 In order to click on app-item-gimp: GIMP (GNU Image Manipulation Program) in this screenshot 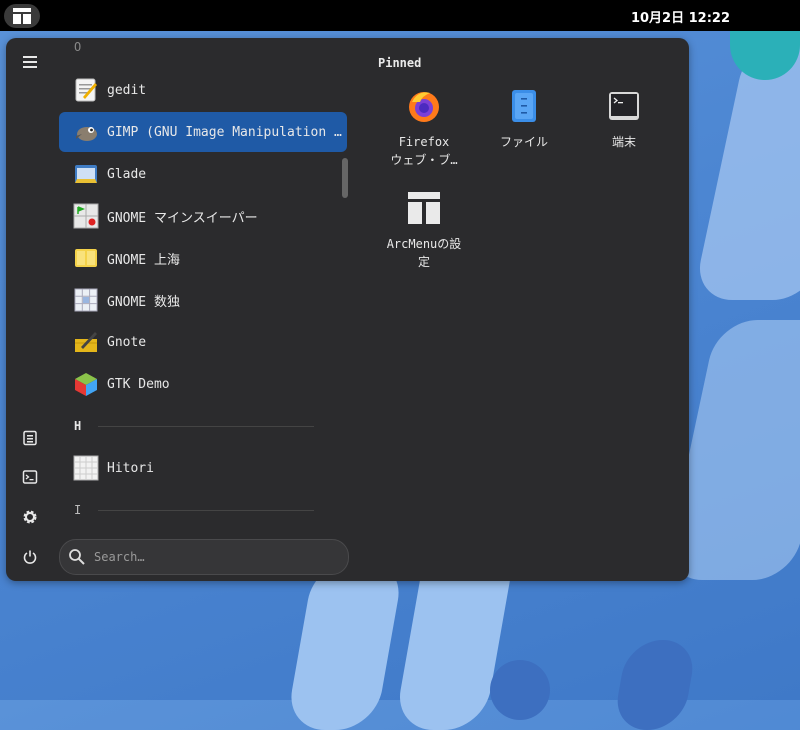, I will do `click(203, 132)`.